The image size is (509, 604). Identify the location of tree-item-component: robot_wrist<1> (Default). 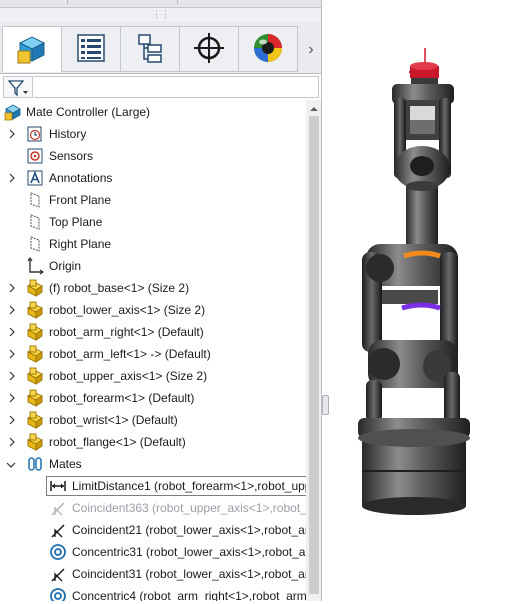
(153, 420).